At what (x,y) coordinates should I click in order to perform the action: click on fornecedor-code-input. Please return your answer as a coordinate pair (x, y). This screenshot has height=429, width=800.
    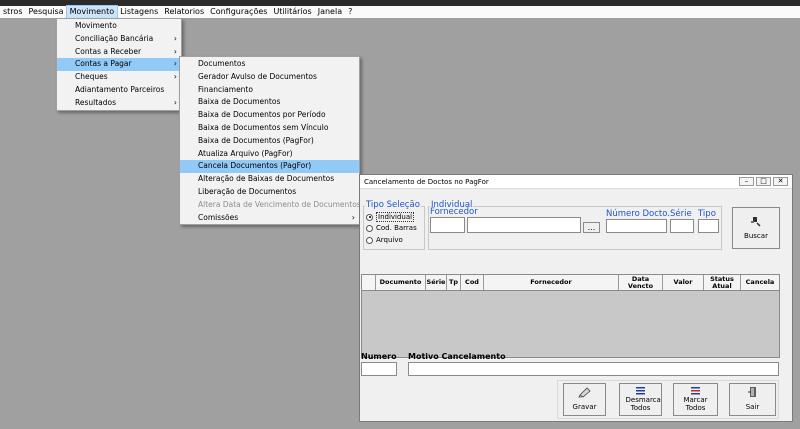
    Looking at the image, I should click on (447, 225).